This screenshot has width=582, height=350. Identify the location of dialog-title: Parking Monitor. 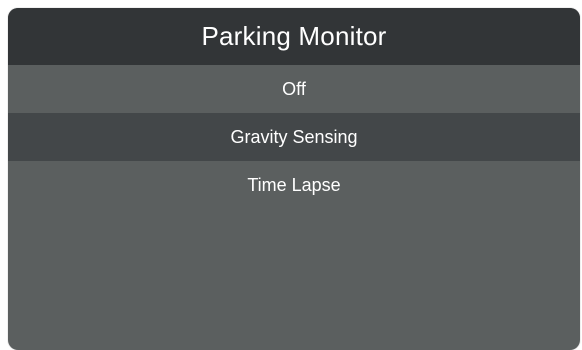
(294, 36).